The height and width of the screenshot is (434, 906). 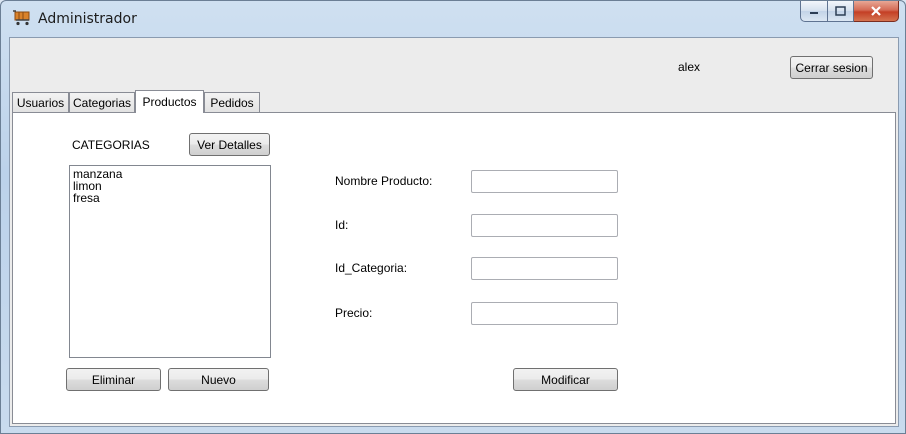 I want to click on id-field, so click(x=544, y=225).